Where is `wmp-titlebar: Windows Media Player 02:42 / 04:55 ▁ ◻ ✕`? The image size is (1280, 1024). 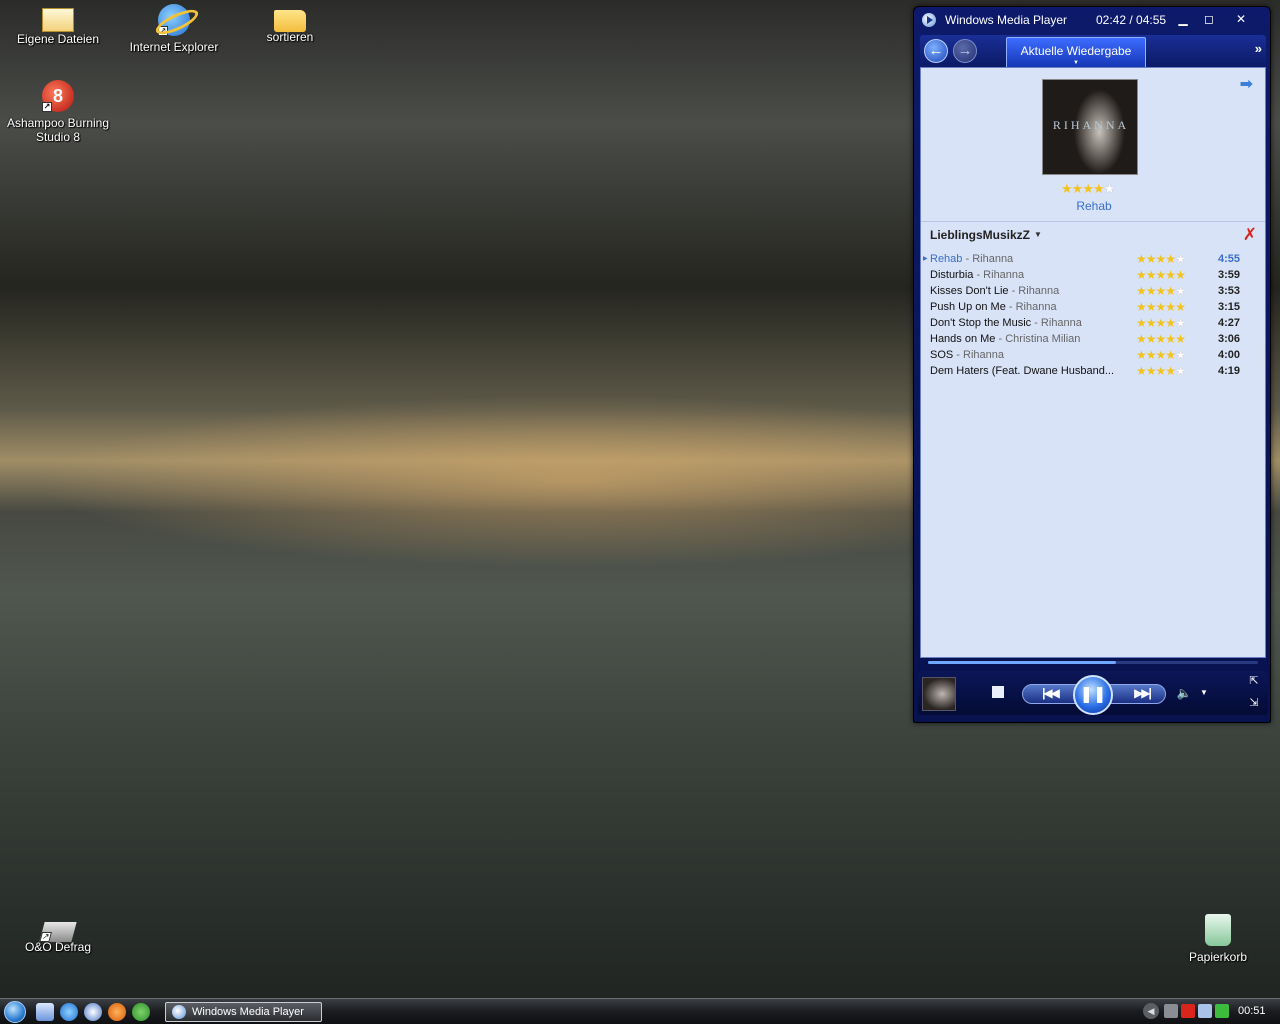
wmp-titlebar: Windows Media Player 02:42 / 04:55 ▁ ◻ ✕ is located at coordinates (1092, 20).